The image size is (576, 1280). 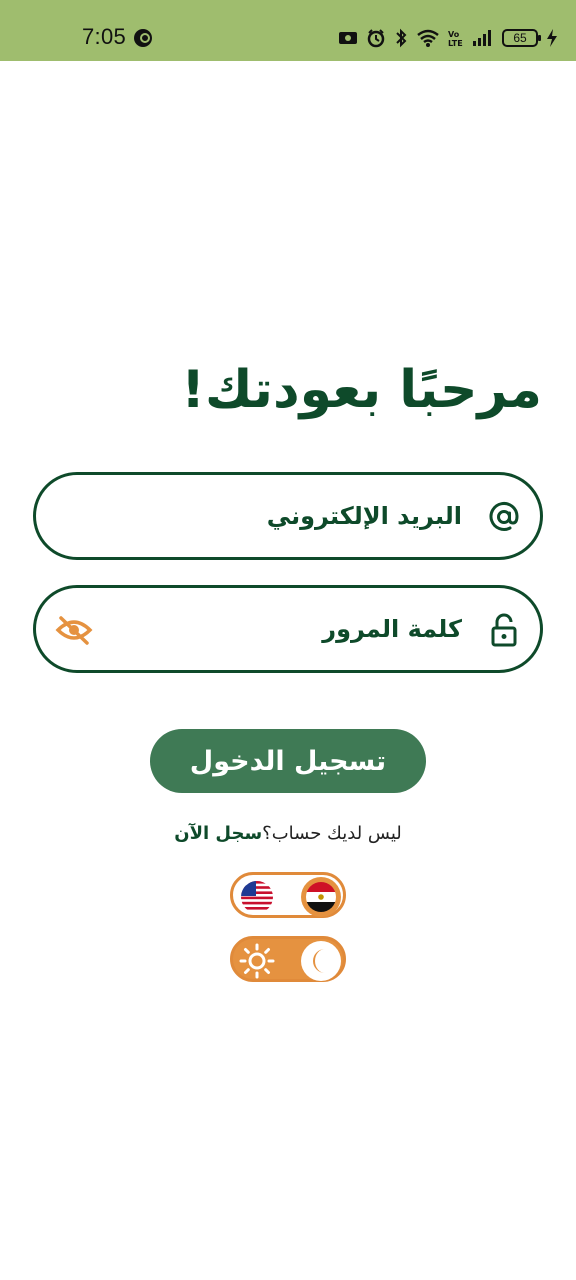 I want to click on login-button: تسجيل الدخول, so click(x=288, y=761).